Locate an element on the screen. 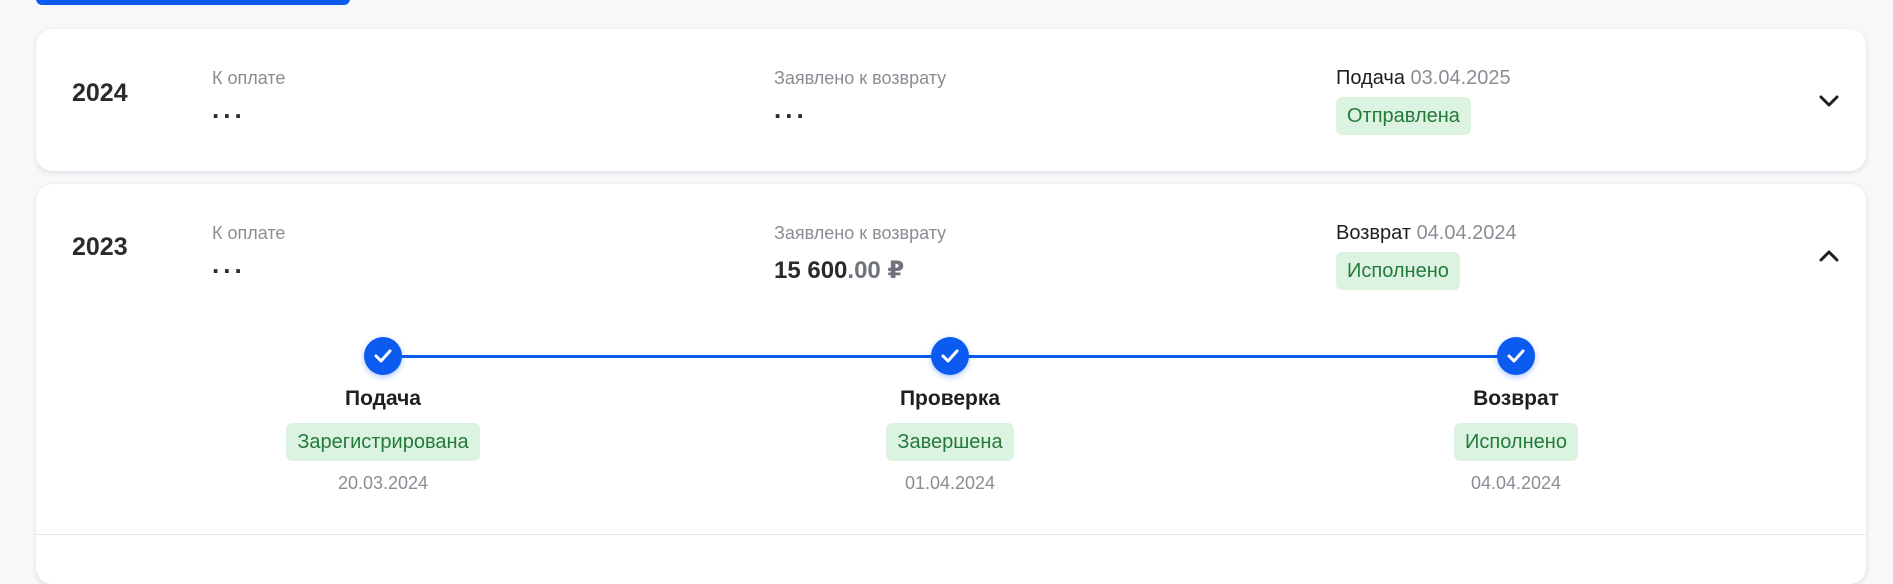  status-badge: Исполнено is located at coordinates (1398, 271).